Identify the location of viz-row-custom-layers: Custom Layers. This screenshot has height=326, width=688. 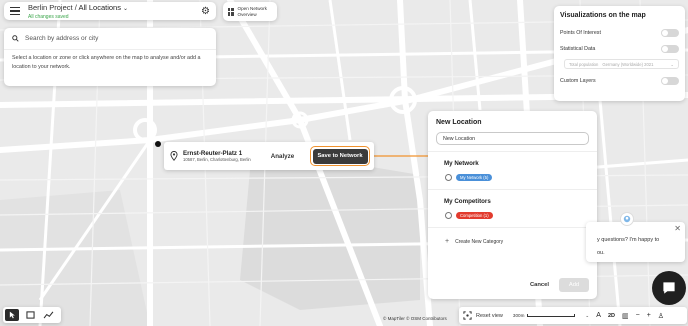
(619, 81).